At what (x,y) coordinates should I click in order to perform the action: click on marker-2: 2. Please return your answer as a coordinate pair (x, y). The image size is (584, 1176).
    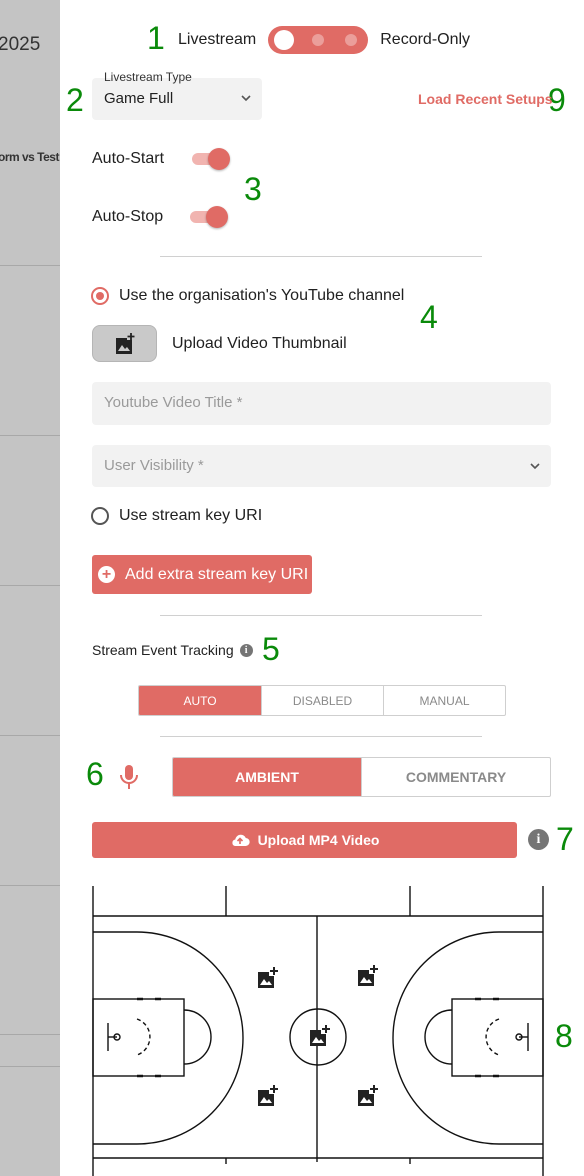
    Looking at the image, I should click on (75, 100).